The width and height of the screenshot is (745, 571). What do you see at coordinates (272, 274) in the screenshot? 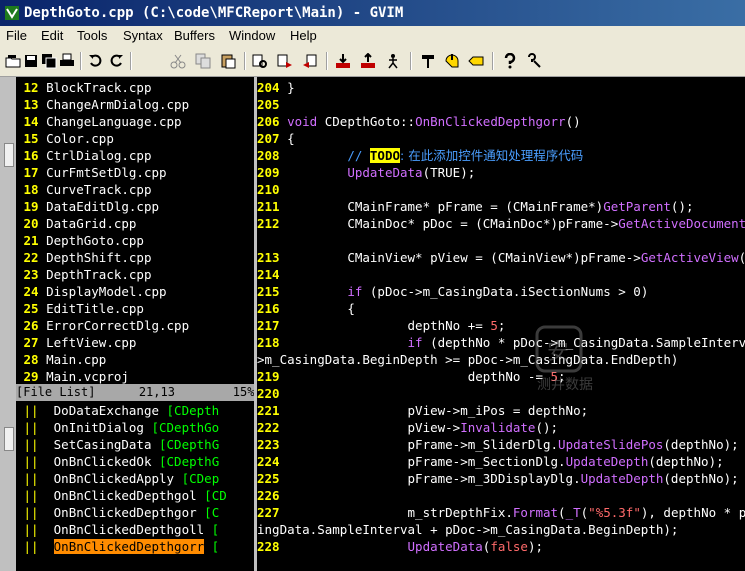
I see `code-line: 214` at bounding box center [272, 274].